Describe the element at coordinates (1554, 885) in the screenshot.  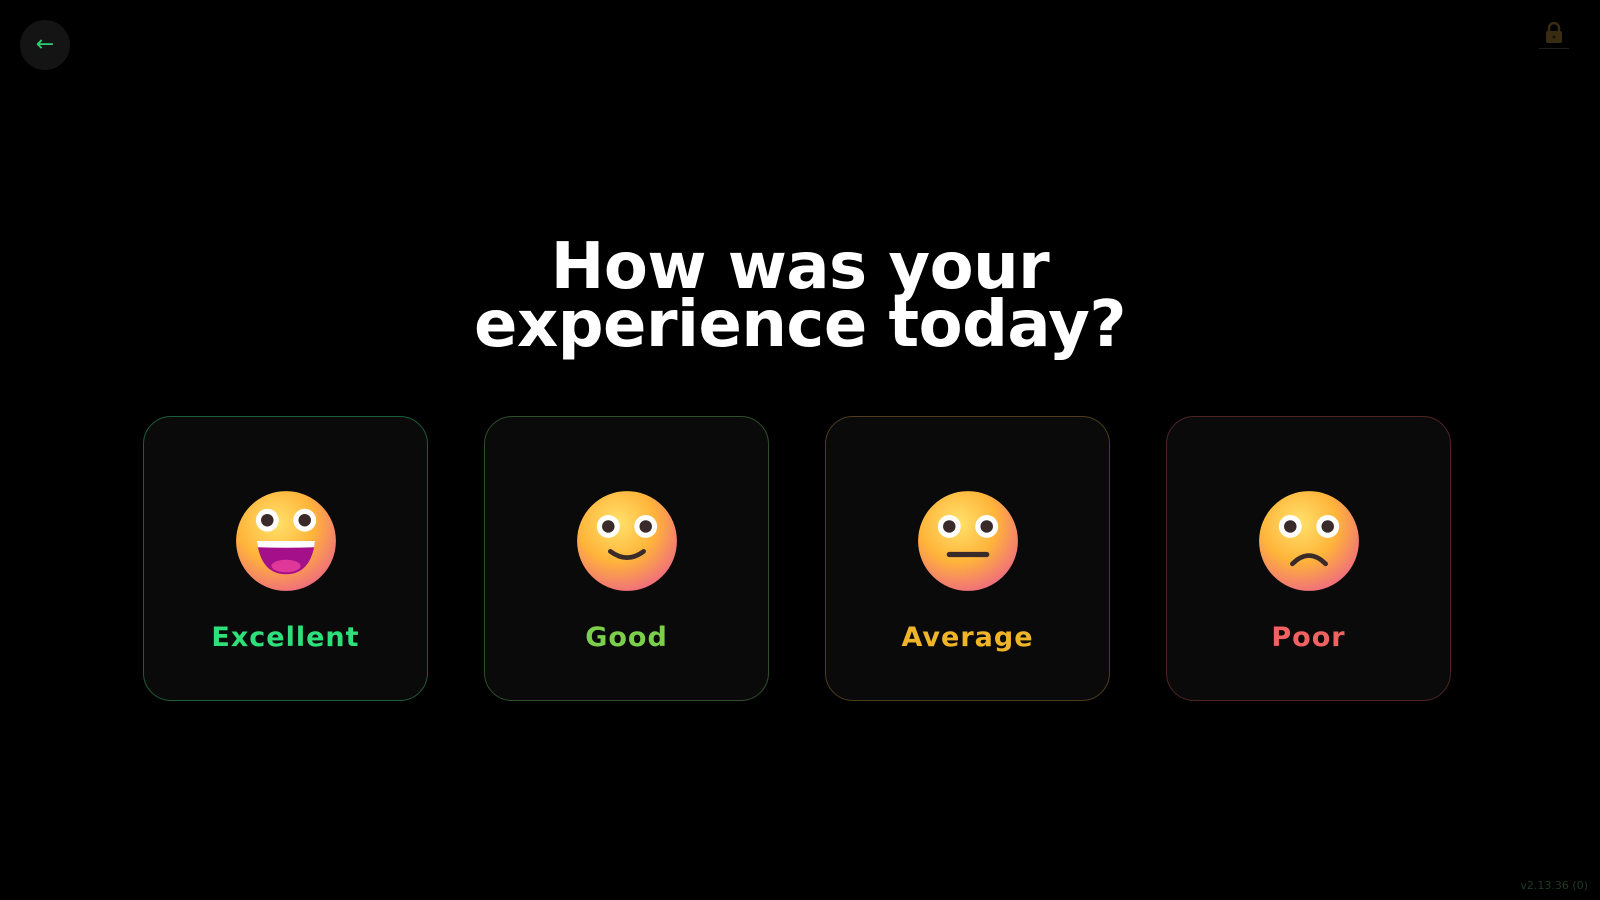
I see `version-label: v2.13.36 (0)` at that location.